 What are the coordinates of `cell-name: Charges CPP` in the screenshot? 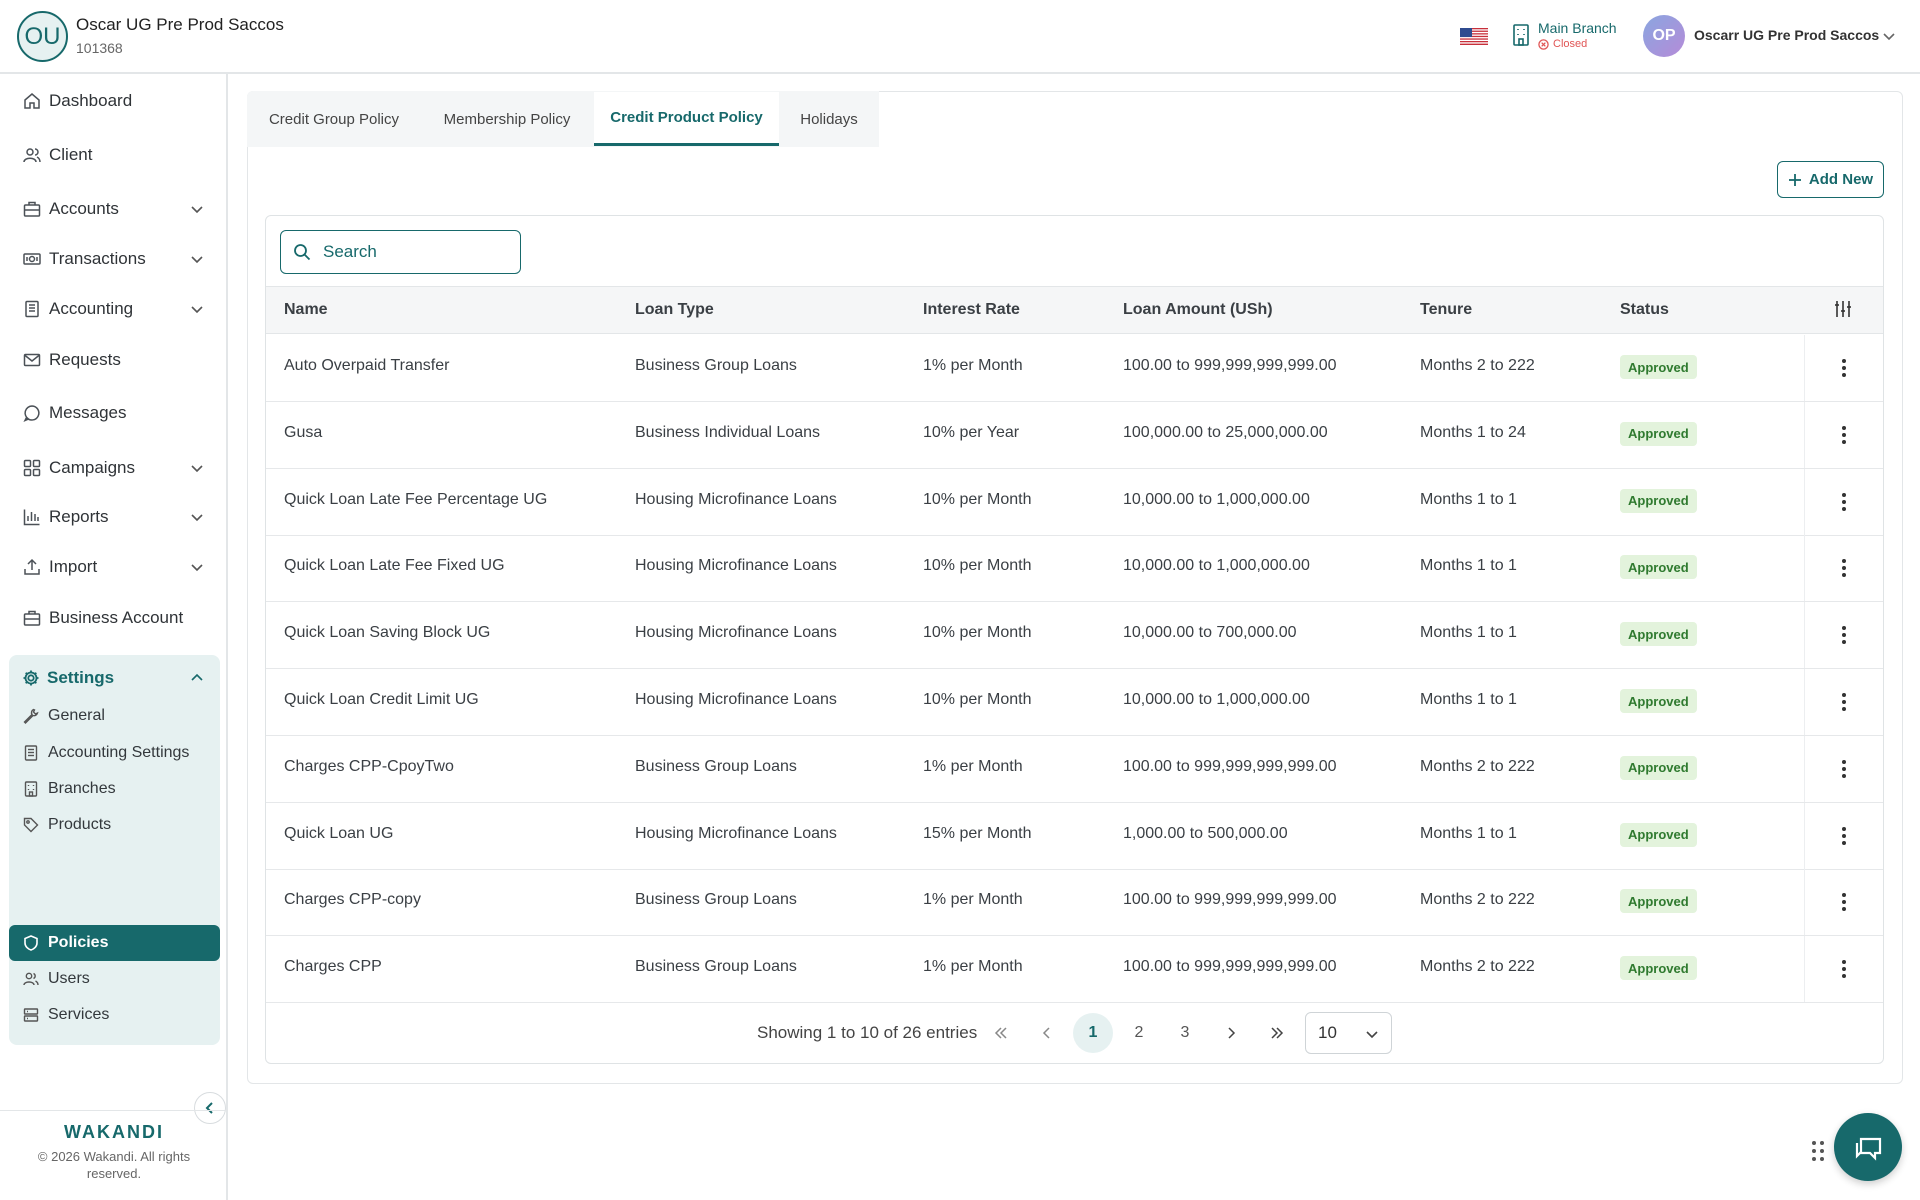 It's located at (333, 967).